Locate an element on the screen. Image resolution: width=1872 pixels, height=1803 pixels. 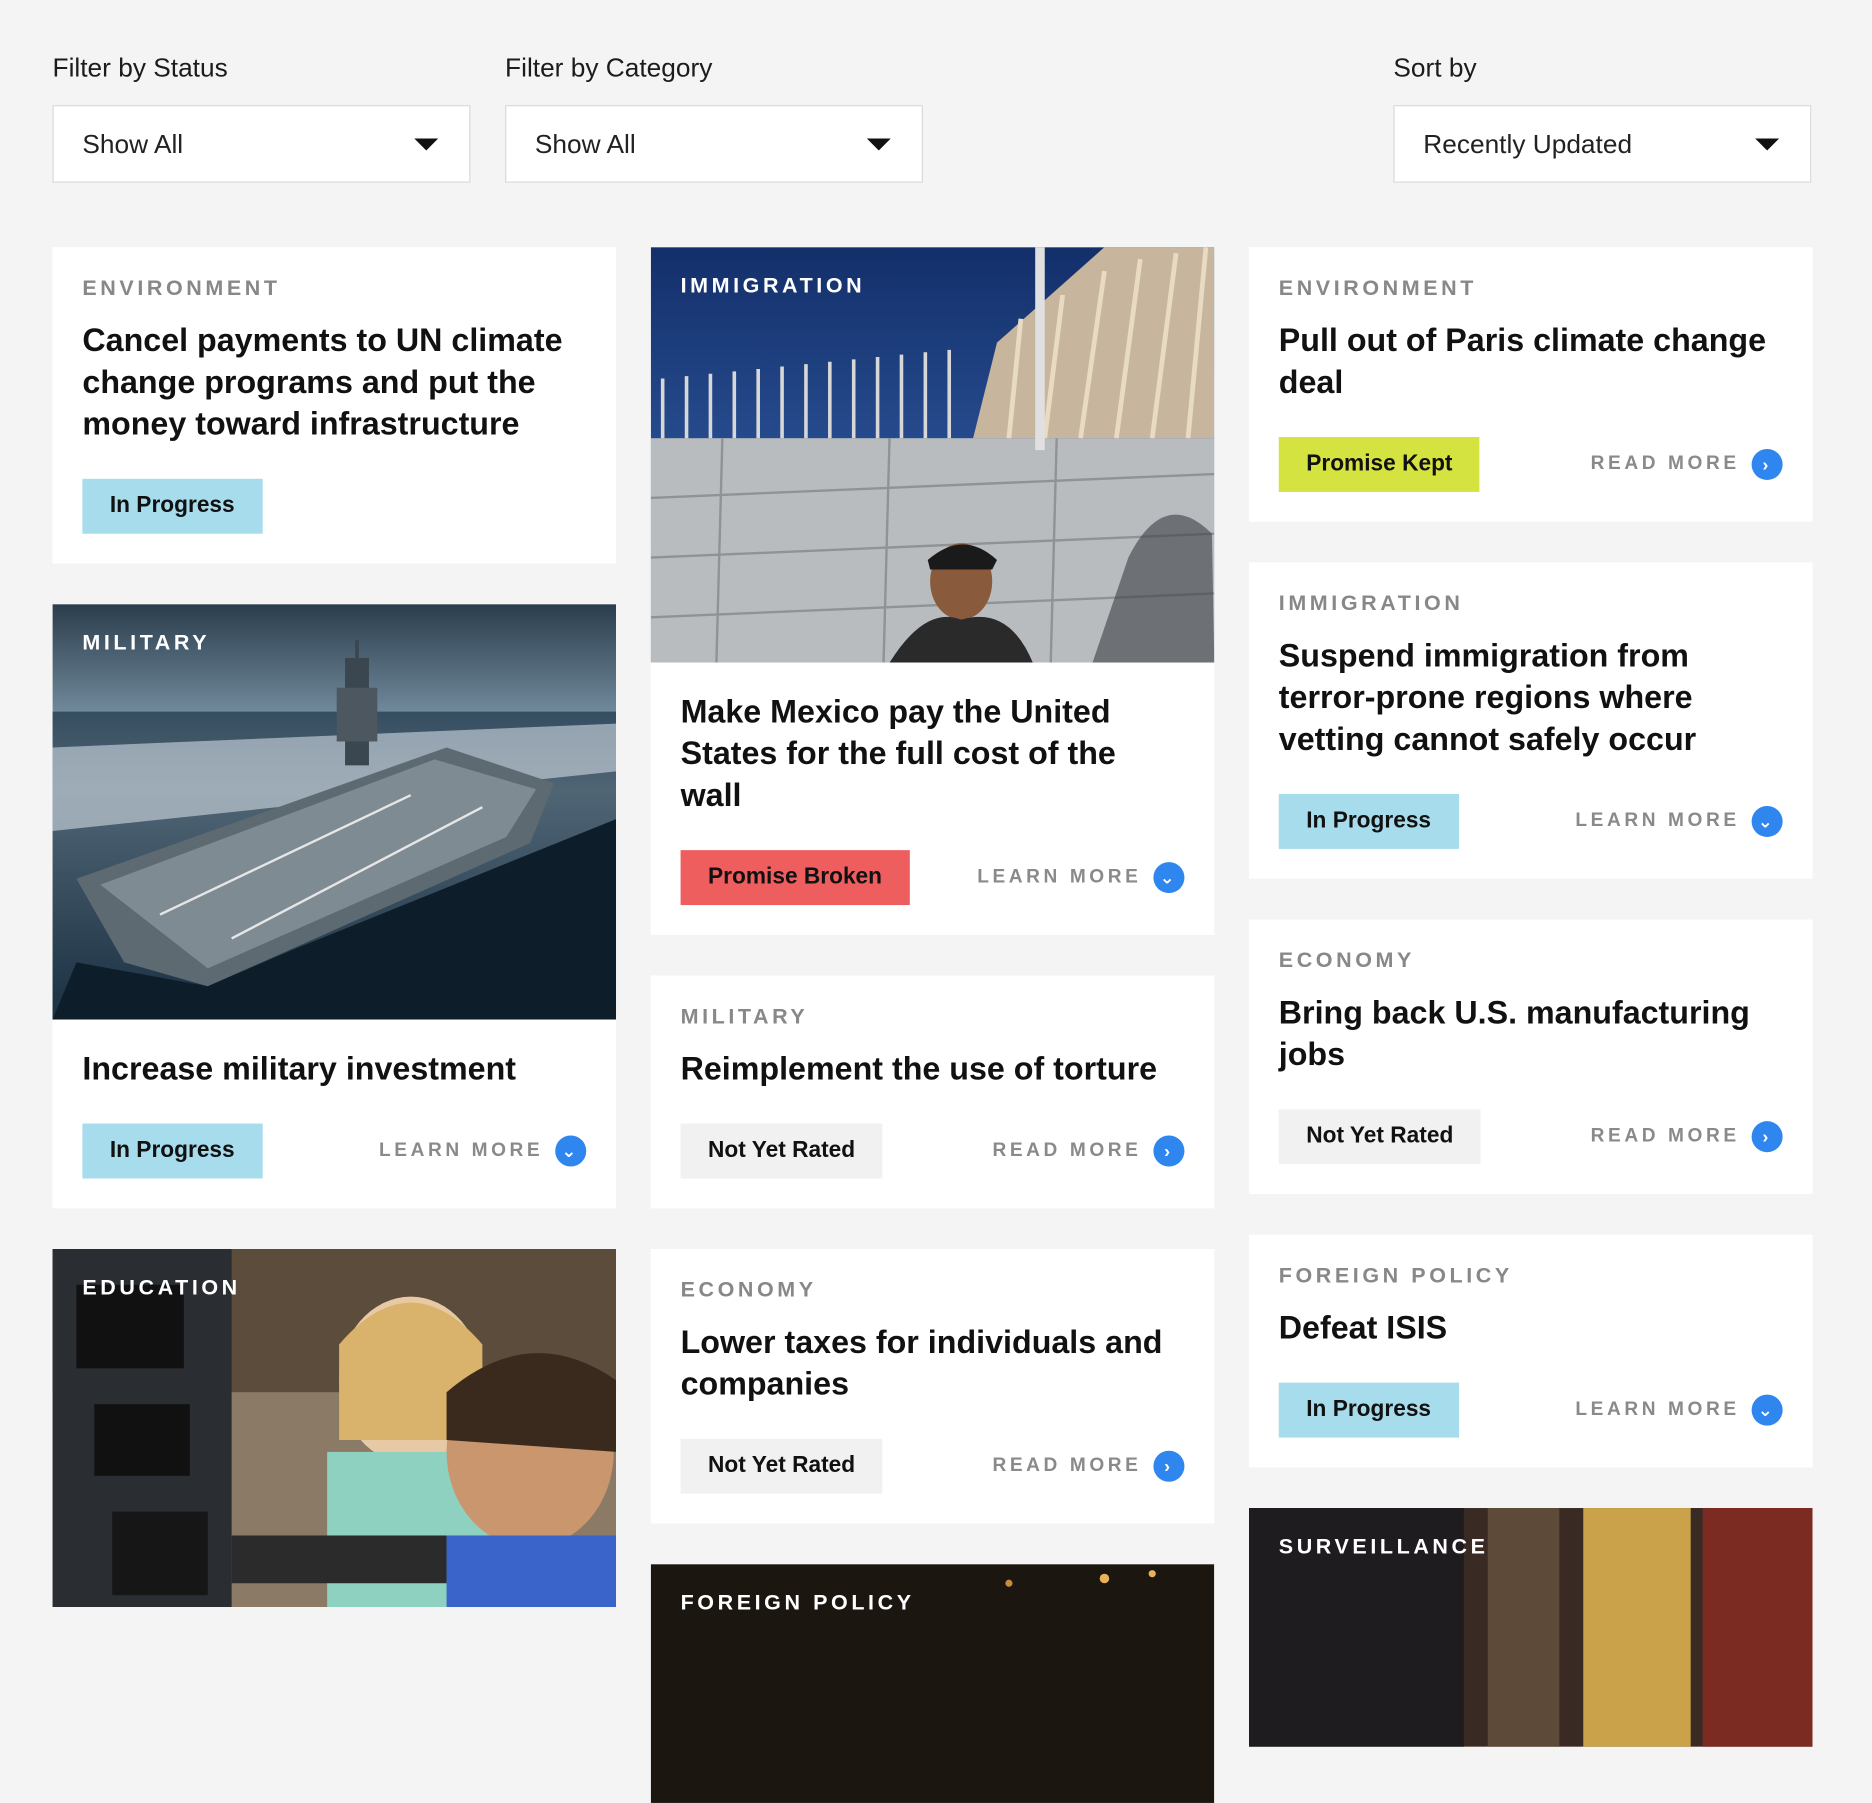
aircraft-carrier-image is located at coordinates (334, 812).